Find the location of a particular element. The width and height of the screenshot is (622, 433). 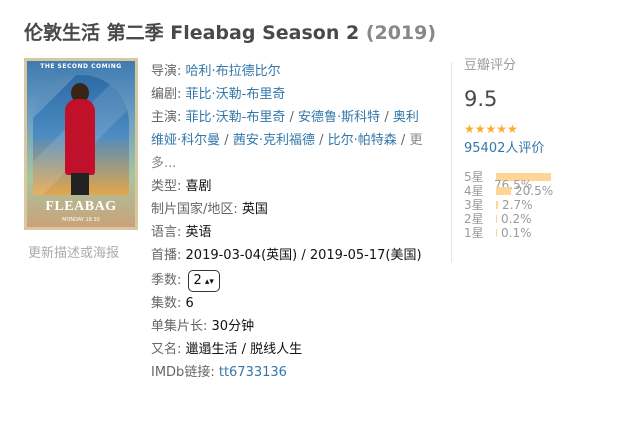

language-value: 英语 is located at coordinates (198, 232).